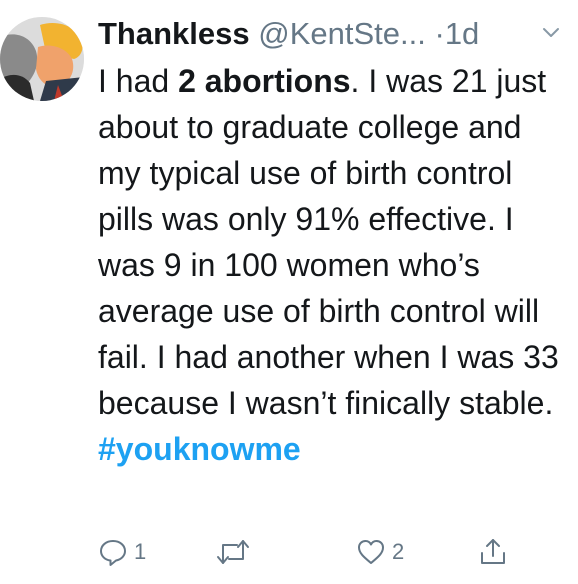  I want to click on like-count: 2, so click(398, 551).